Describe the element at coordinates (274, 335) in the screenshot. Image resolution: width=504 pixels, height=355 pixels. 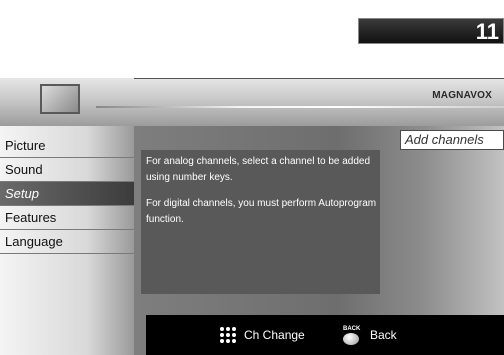
I see `ch-change-label: Ch Change` at that location.